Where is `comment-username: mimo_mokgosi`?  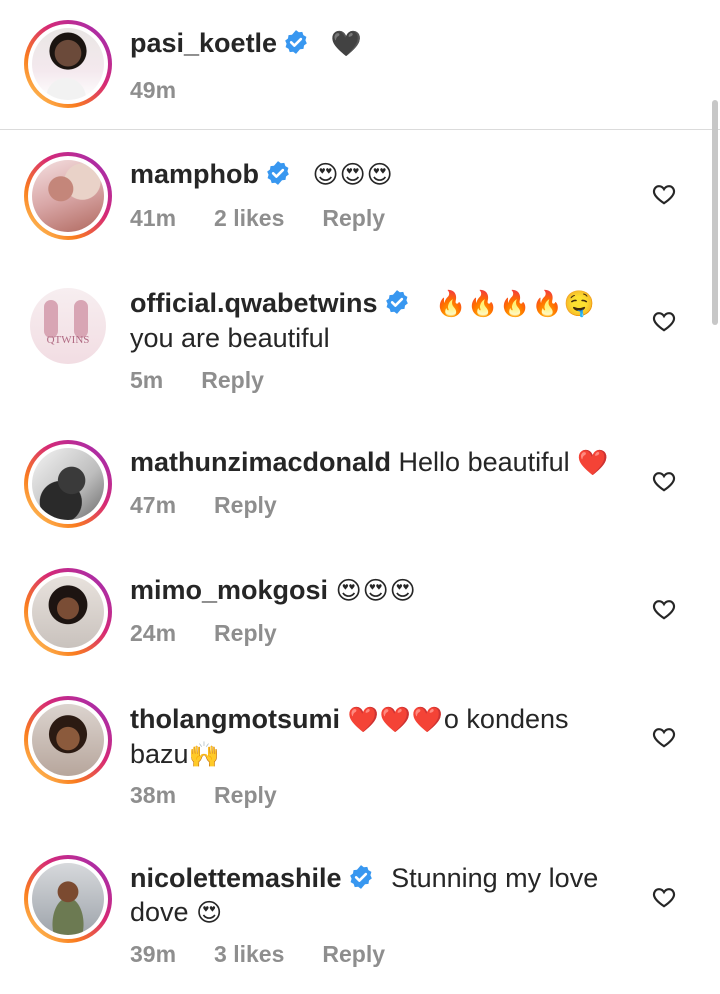
comment-username: mimo_mokgosi is located at coordinates (229, 590).